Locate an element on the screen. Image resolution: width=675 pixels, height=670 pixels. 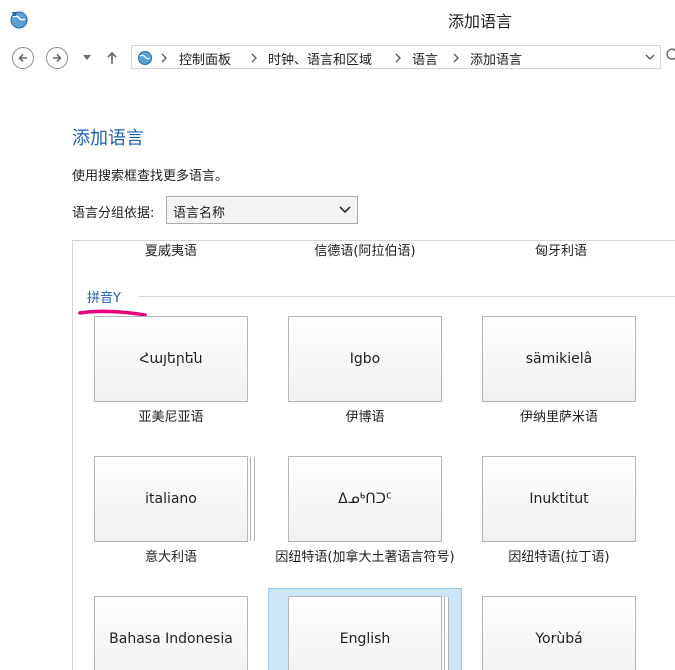
back-arrow-icon is located at coordinates (22, 58).